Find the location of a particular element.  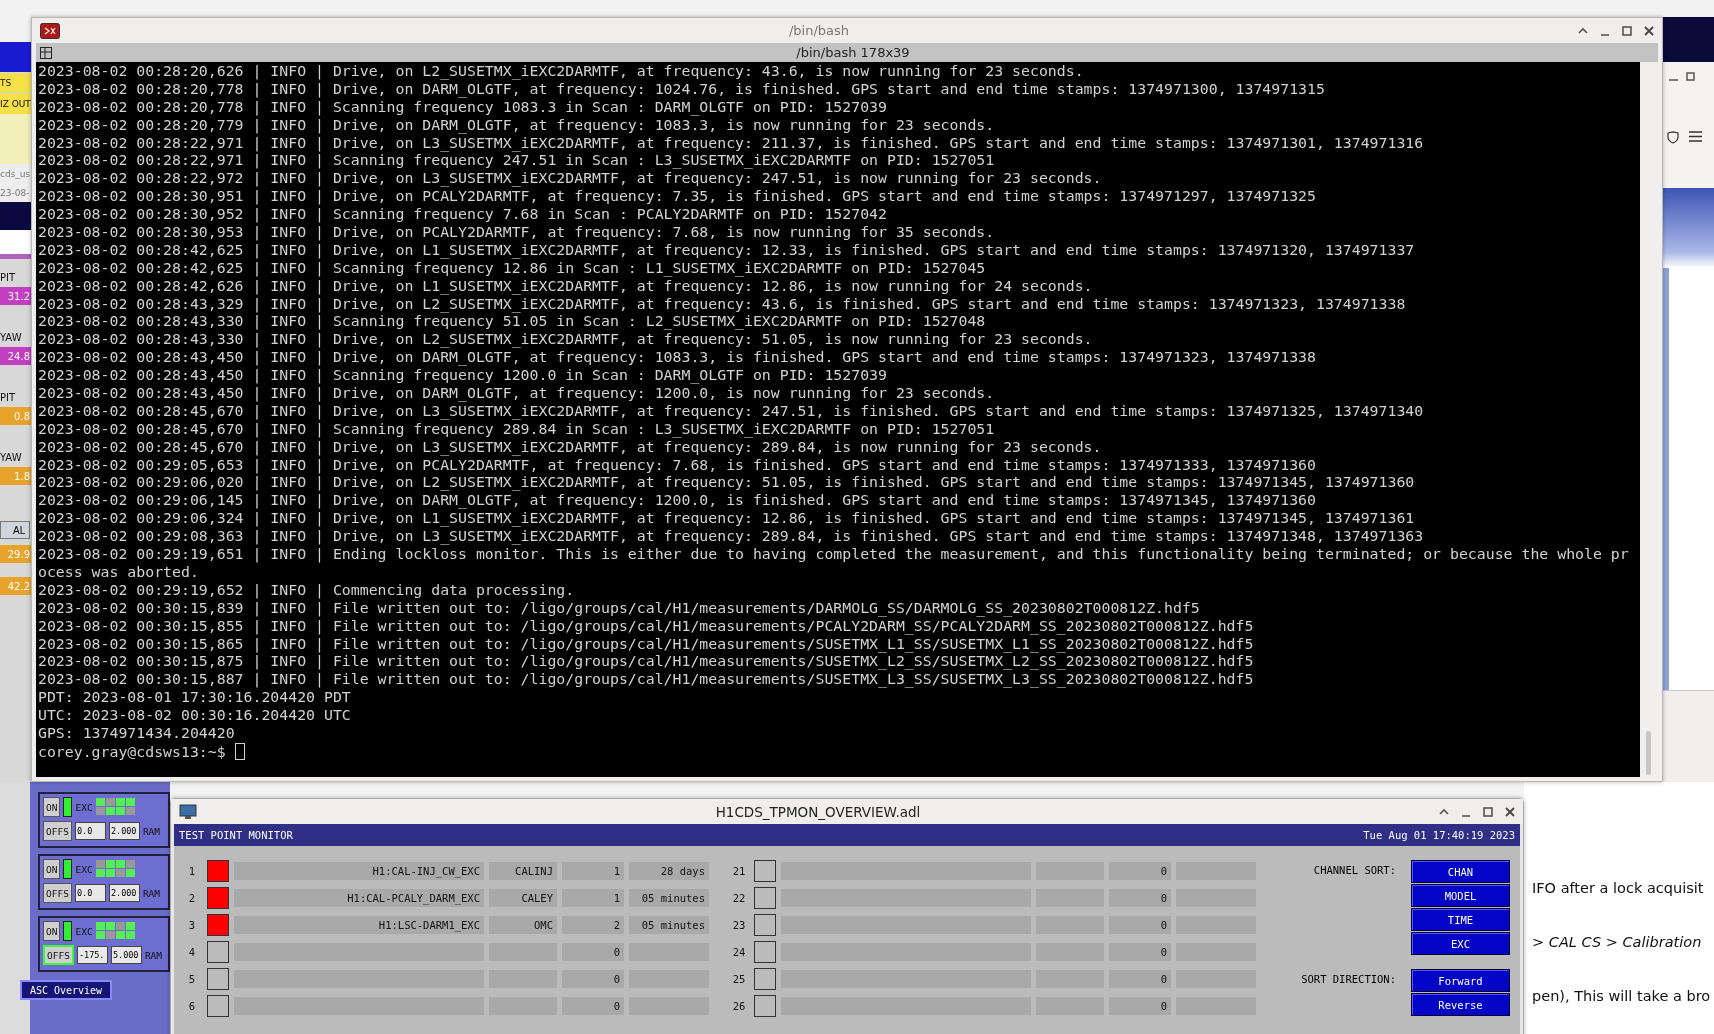

align-button: AL is located at coordinates (15, 530).